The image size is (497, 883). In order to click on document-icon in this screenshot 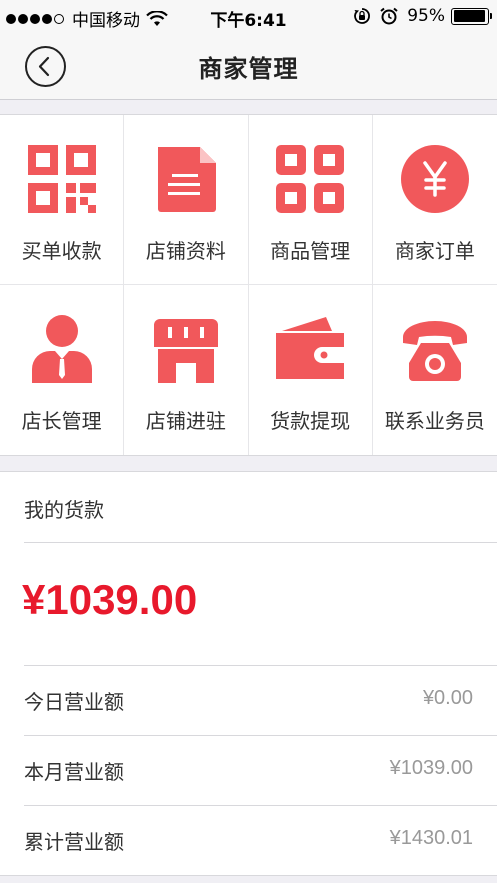, I will do `click(186, 179)`.